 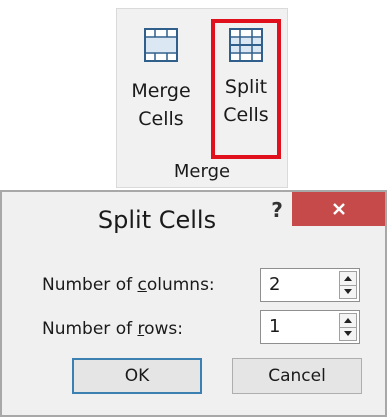 I want to click on close-button, so click(x=338, y=209).